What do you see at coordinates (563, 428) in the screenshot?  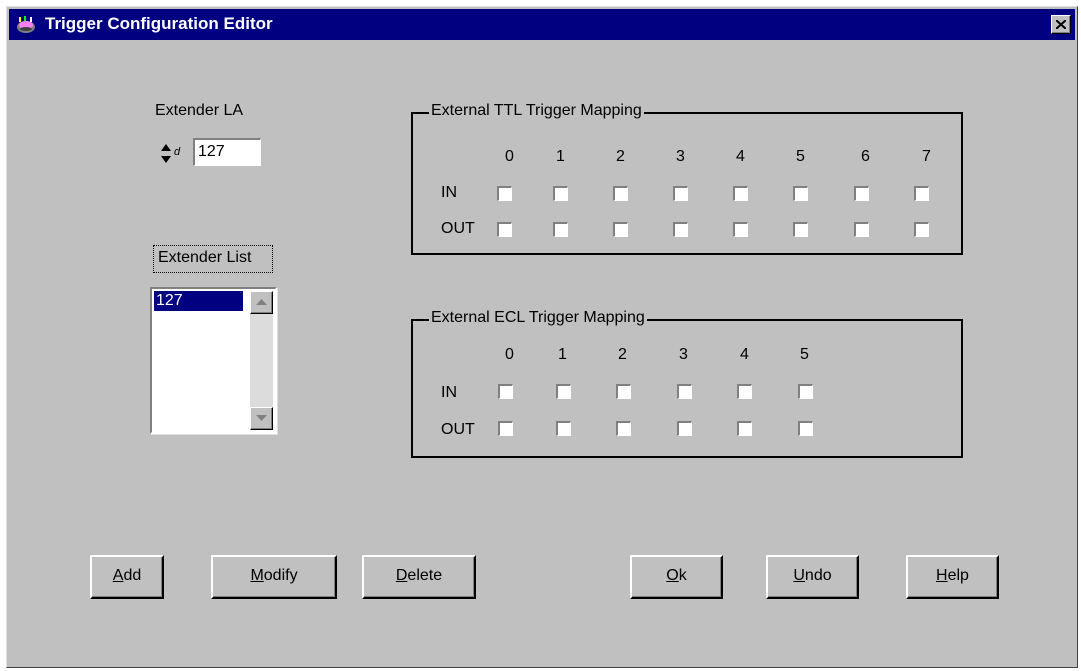 I see `ecl-out-1-checkbox` at bounding box center [563, 428].